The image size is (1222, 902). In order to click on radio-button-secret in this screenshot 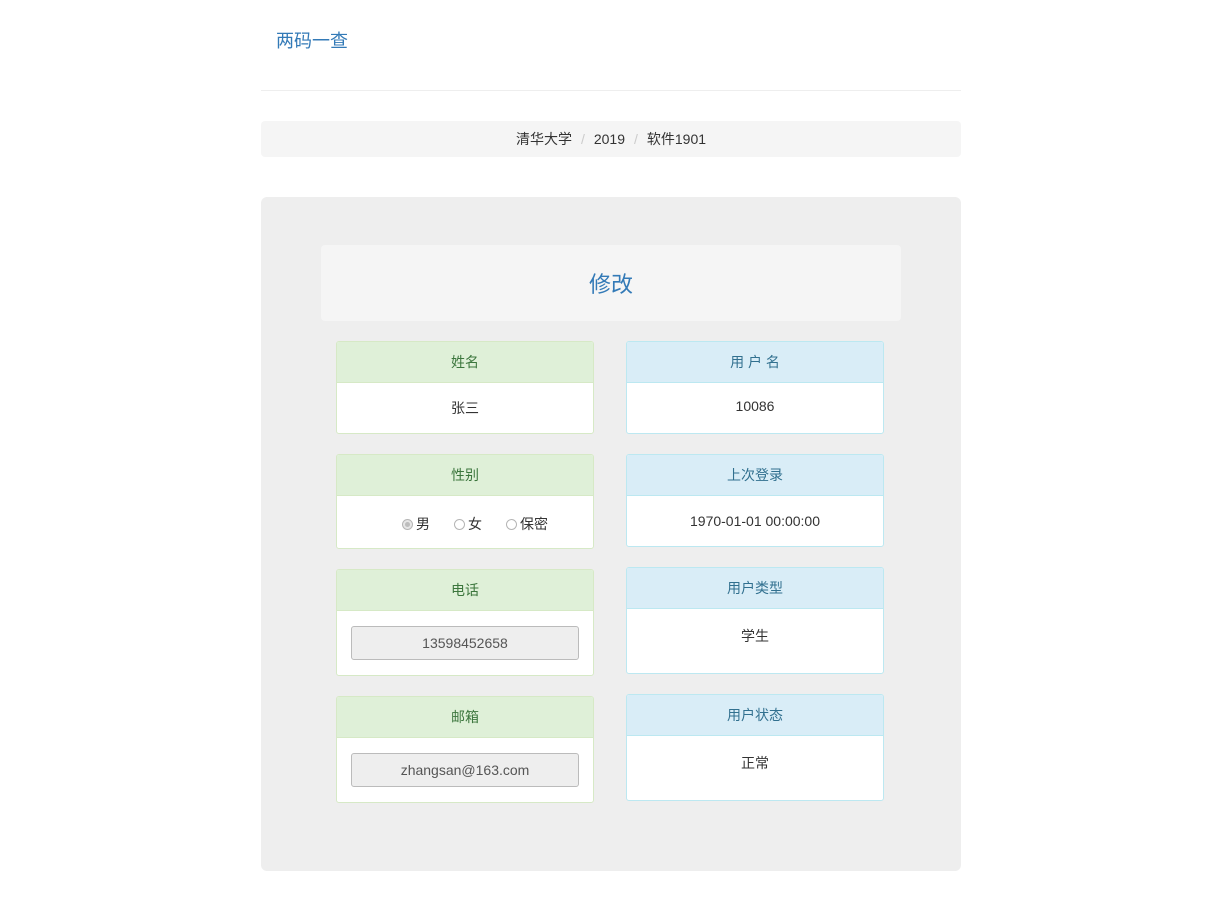, I will do `click(511, 524)`.